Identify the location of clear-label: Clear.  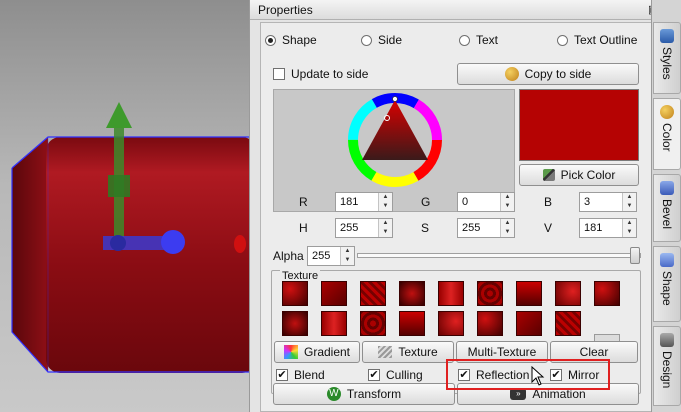
(594, 352).